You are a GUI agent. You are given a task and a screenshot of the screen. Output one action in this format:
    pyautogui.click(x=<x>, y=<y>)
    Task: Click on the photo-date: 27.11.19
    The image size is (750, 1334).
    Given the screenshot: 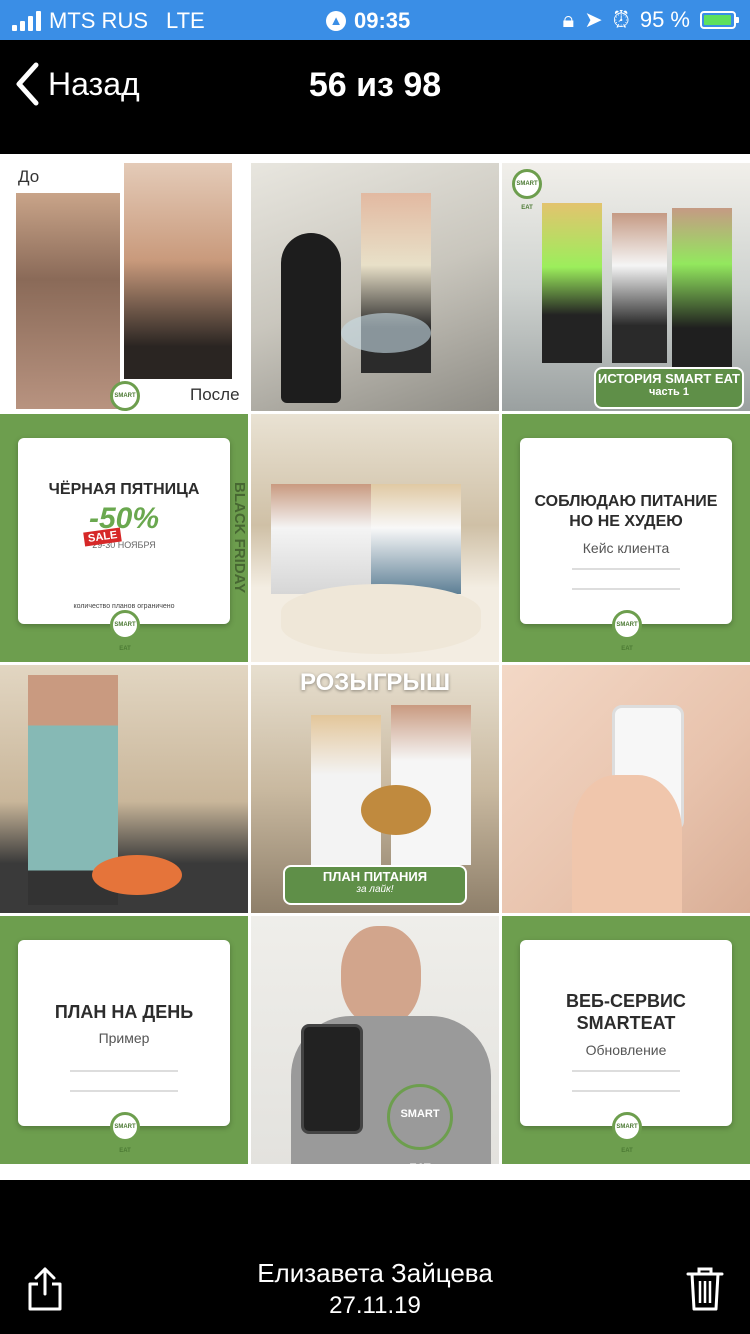 What is the action you would take?
    pyautogui.click(x=375, y=1305)
    